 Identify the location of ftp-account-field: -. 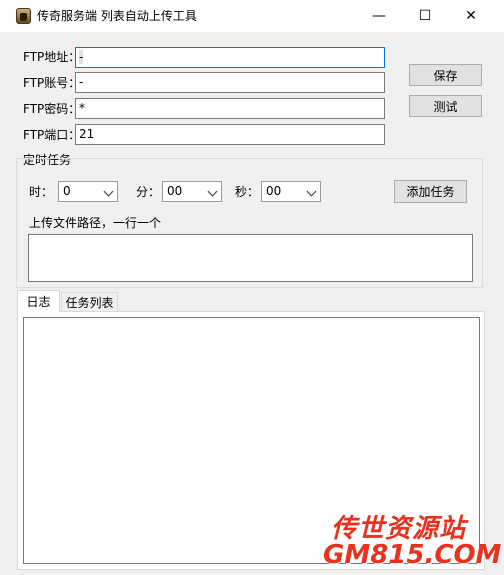
(230, 82).